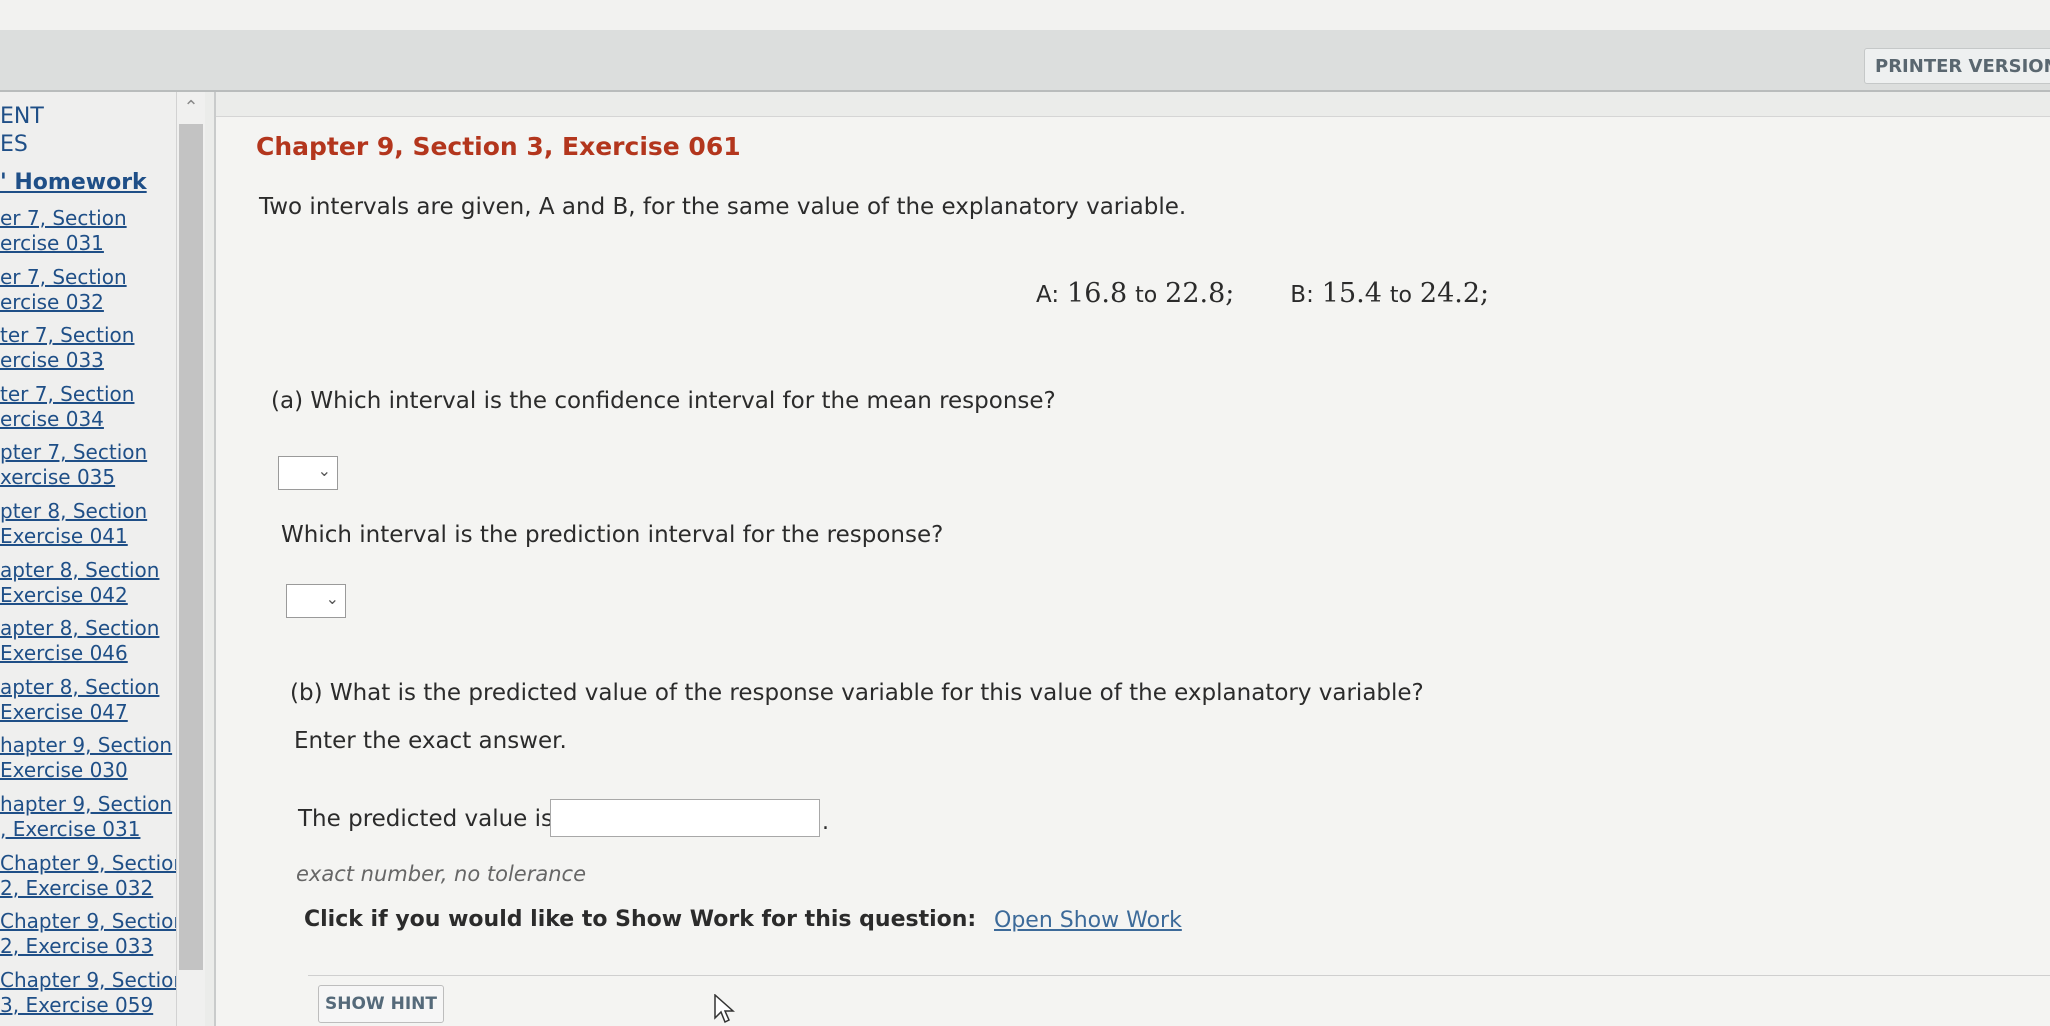 The image size is (2050, 1026). What do you see at coordinates (1351, 293) in the screenshot?
I see `interval-b-low: 15.4` at bounding box center [1351, 293].